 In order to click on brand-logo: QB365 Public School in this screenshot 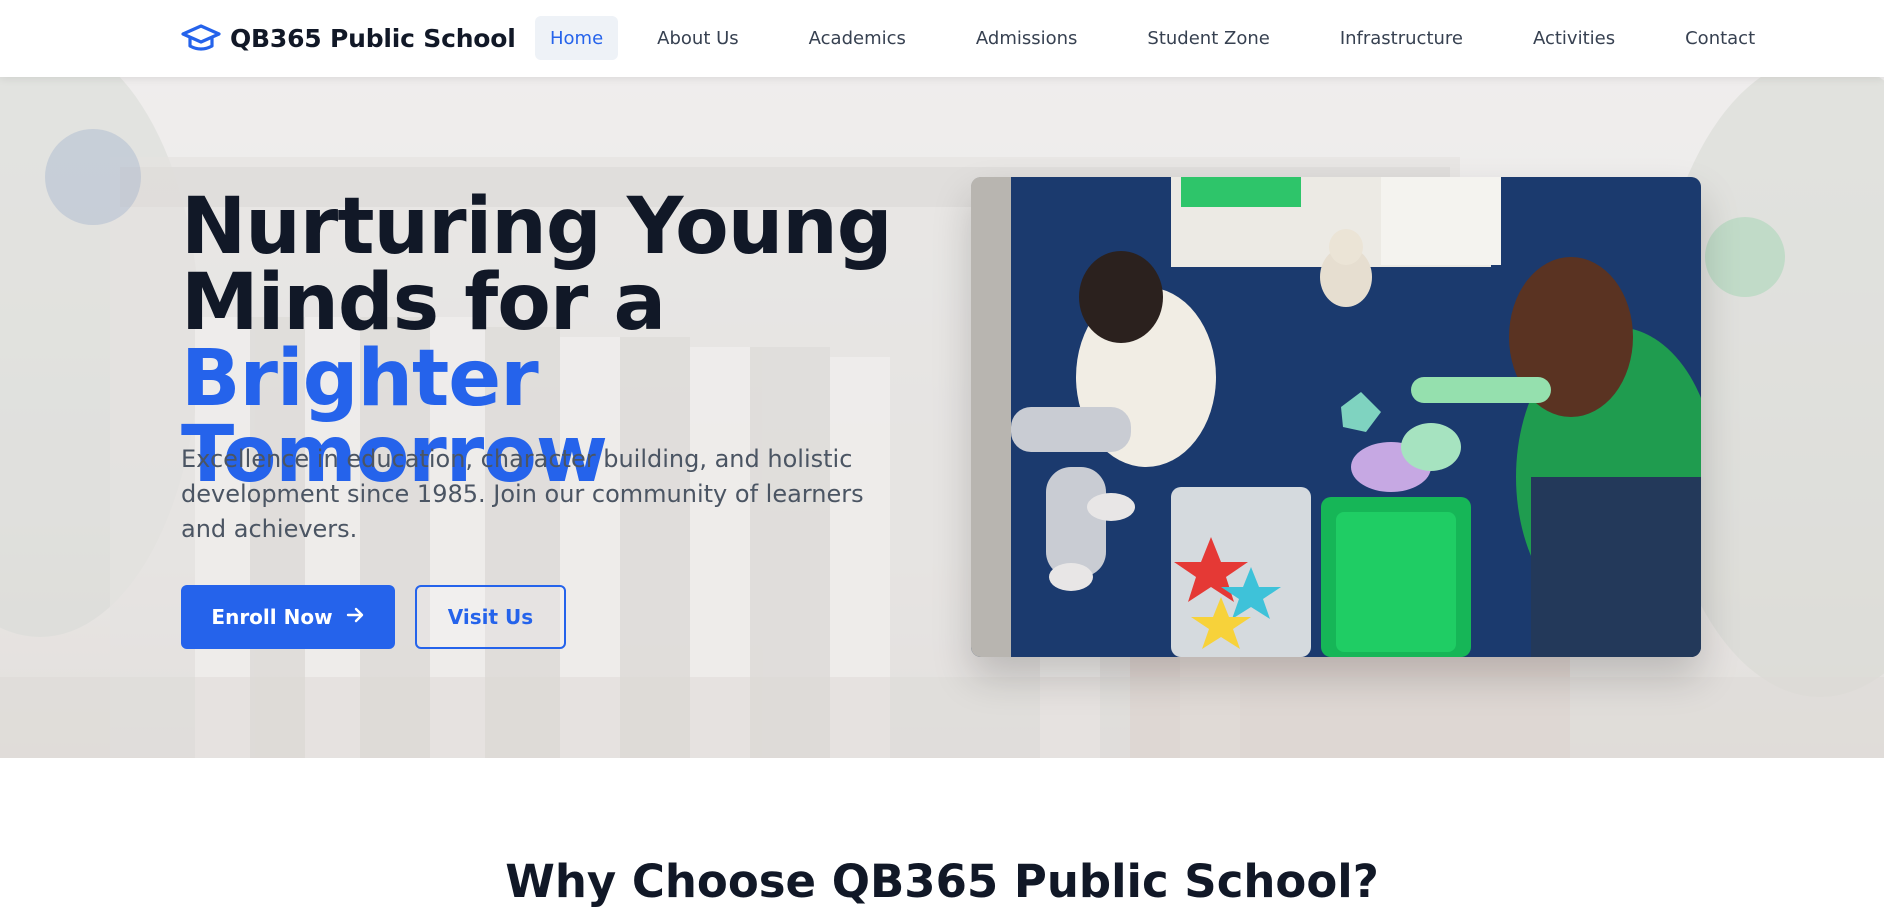, I will do `click(348, 38)`.